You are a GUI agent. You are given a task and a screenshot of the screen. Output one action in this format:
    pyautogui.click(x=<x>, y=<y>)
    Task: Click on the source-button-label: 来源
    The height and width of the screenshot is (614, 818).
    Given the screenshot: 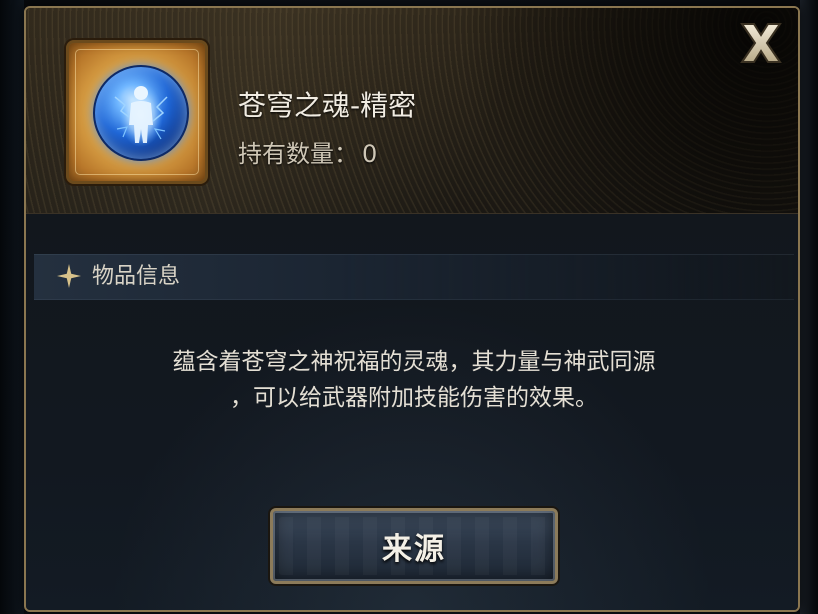 What is the action you would take?
    pyautogui.click(x=414, y=549)
    